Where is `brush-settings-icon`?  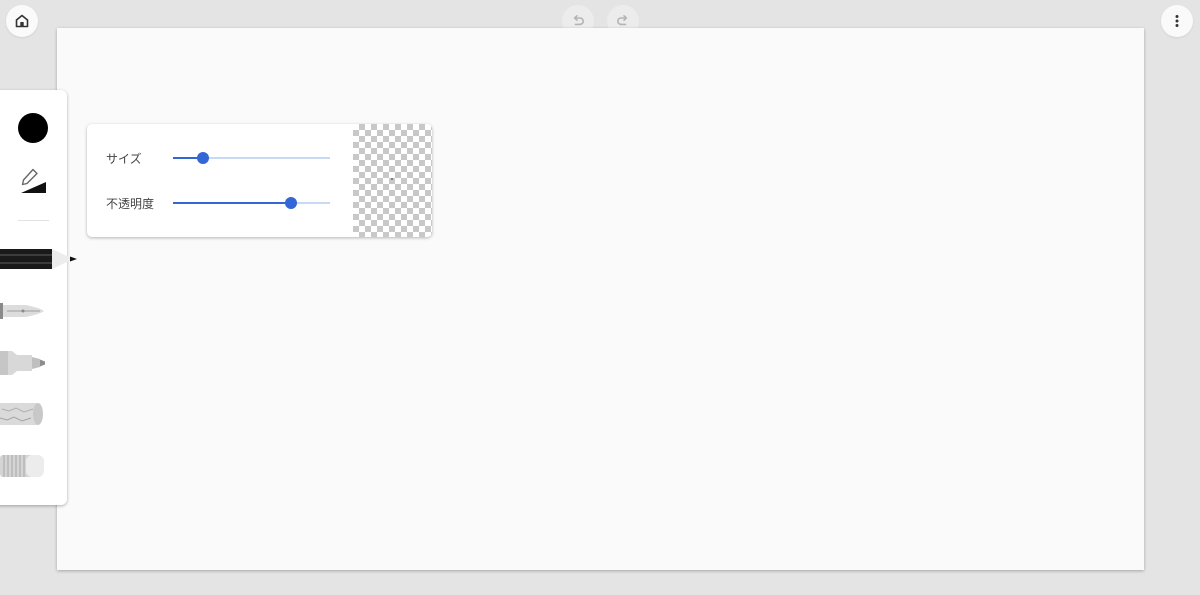
brush-settings-icon is located at coordinates (33, 181).